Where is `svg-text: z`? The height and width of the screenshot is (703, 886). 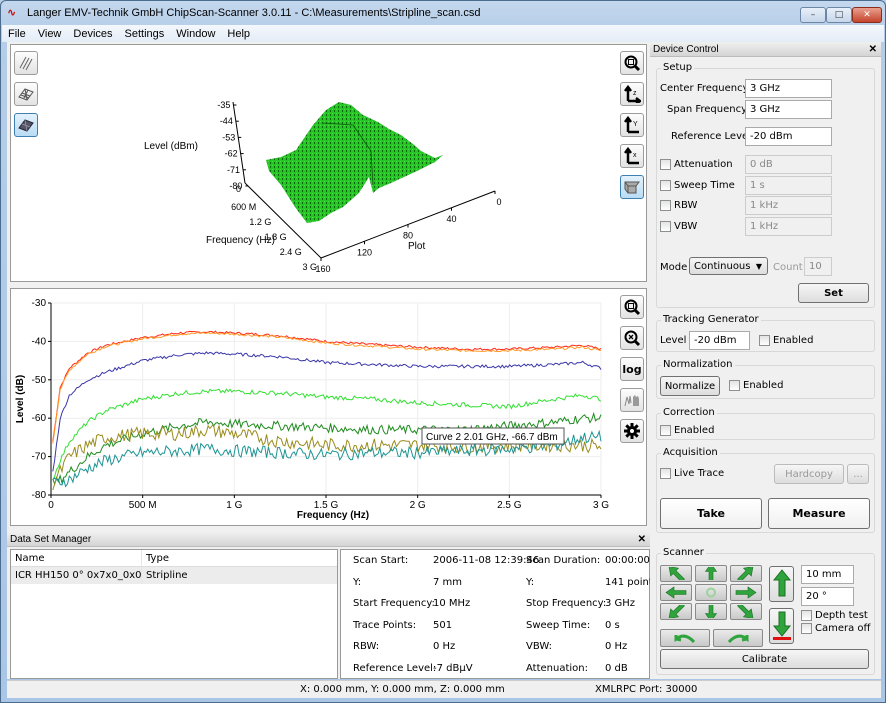 svg-text: z is located at coordinates (635, 93).